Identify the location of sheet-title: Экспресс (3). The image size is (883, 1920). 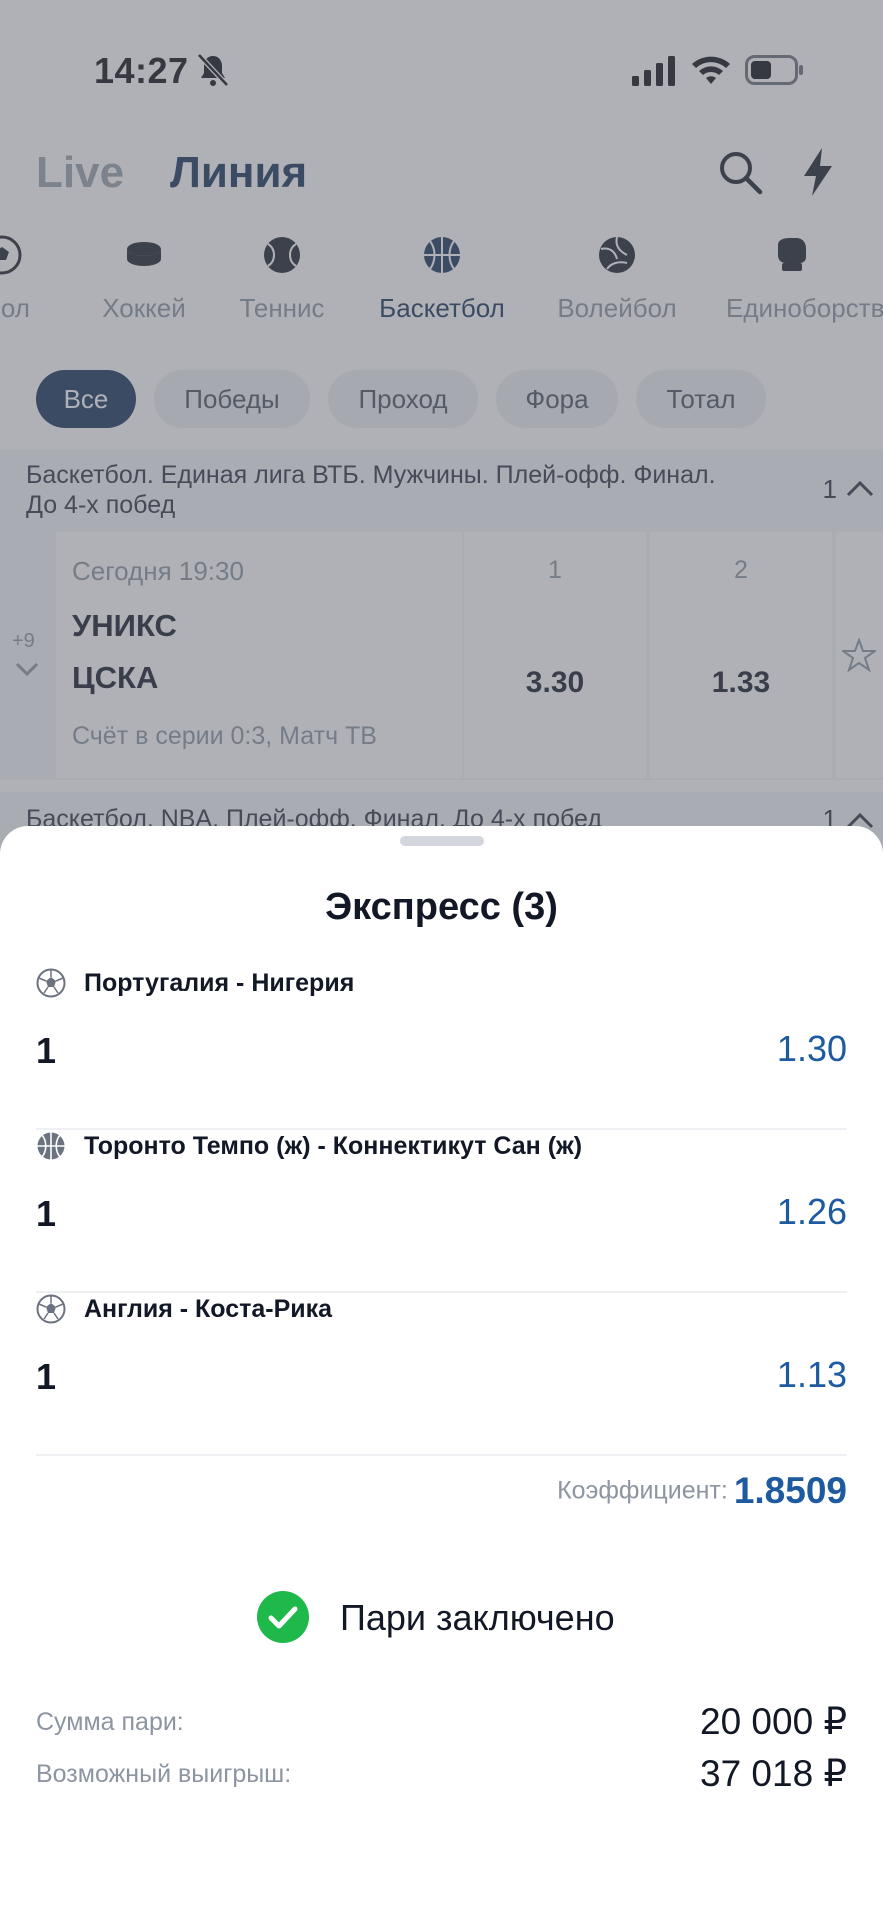
(441, 907).